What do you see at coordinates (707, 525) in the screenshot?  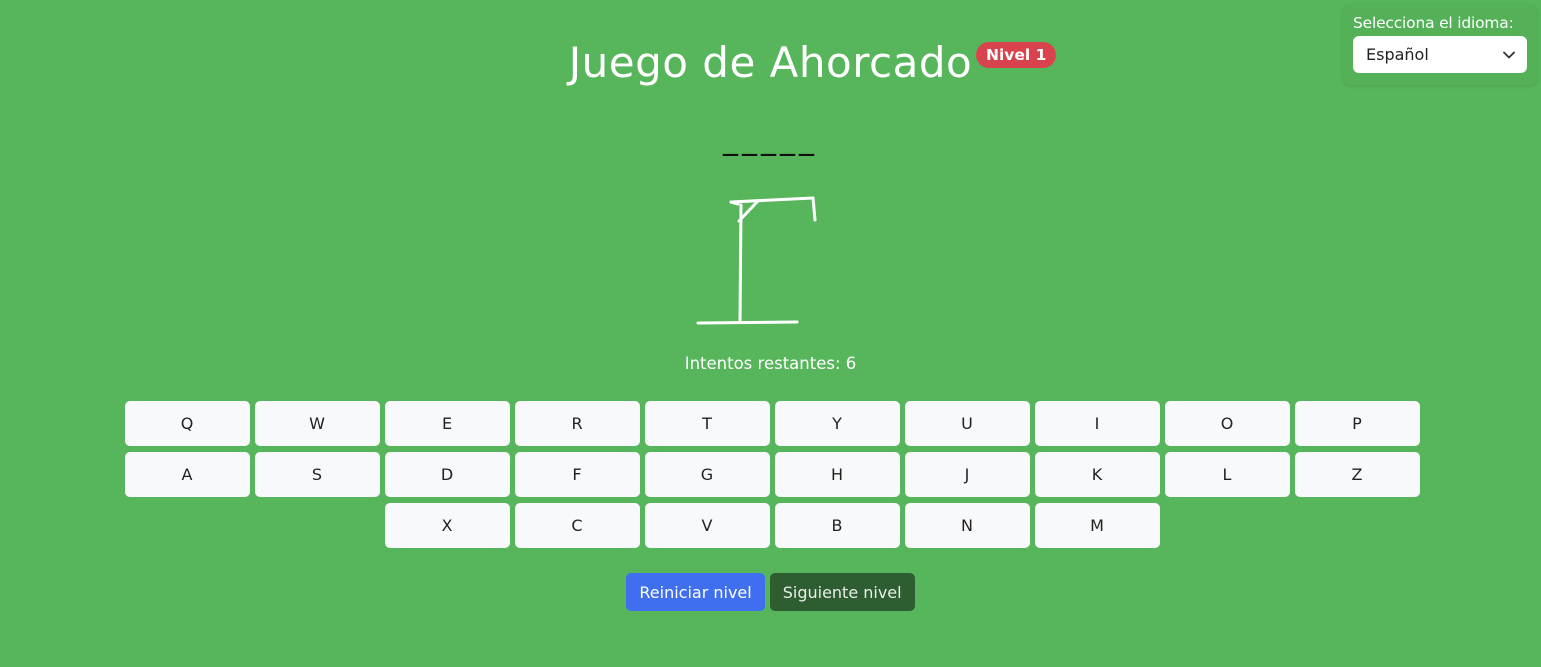 I see `key-v: V` at bounding box center [707, 525].